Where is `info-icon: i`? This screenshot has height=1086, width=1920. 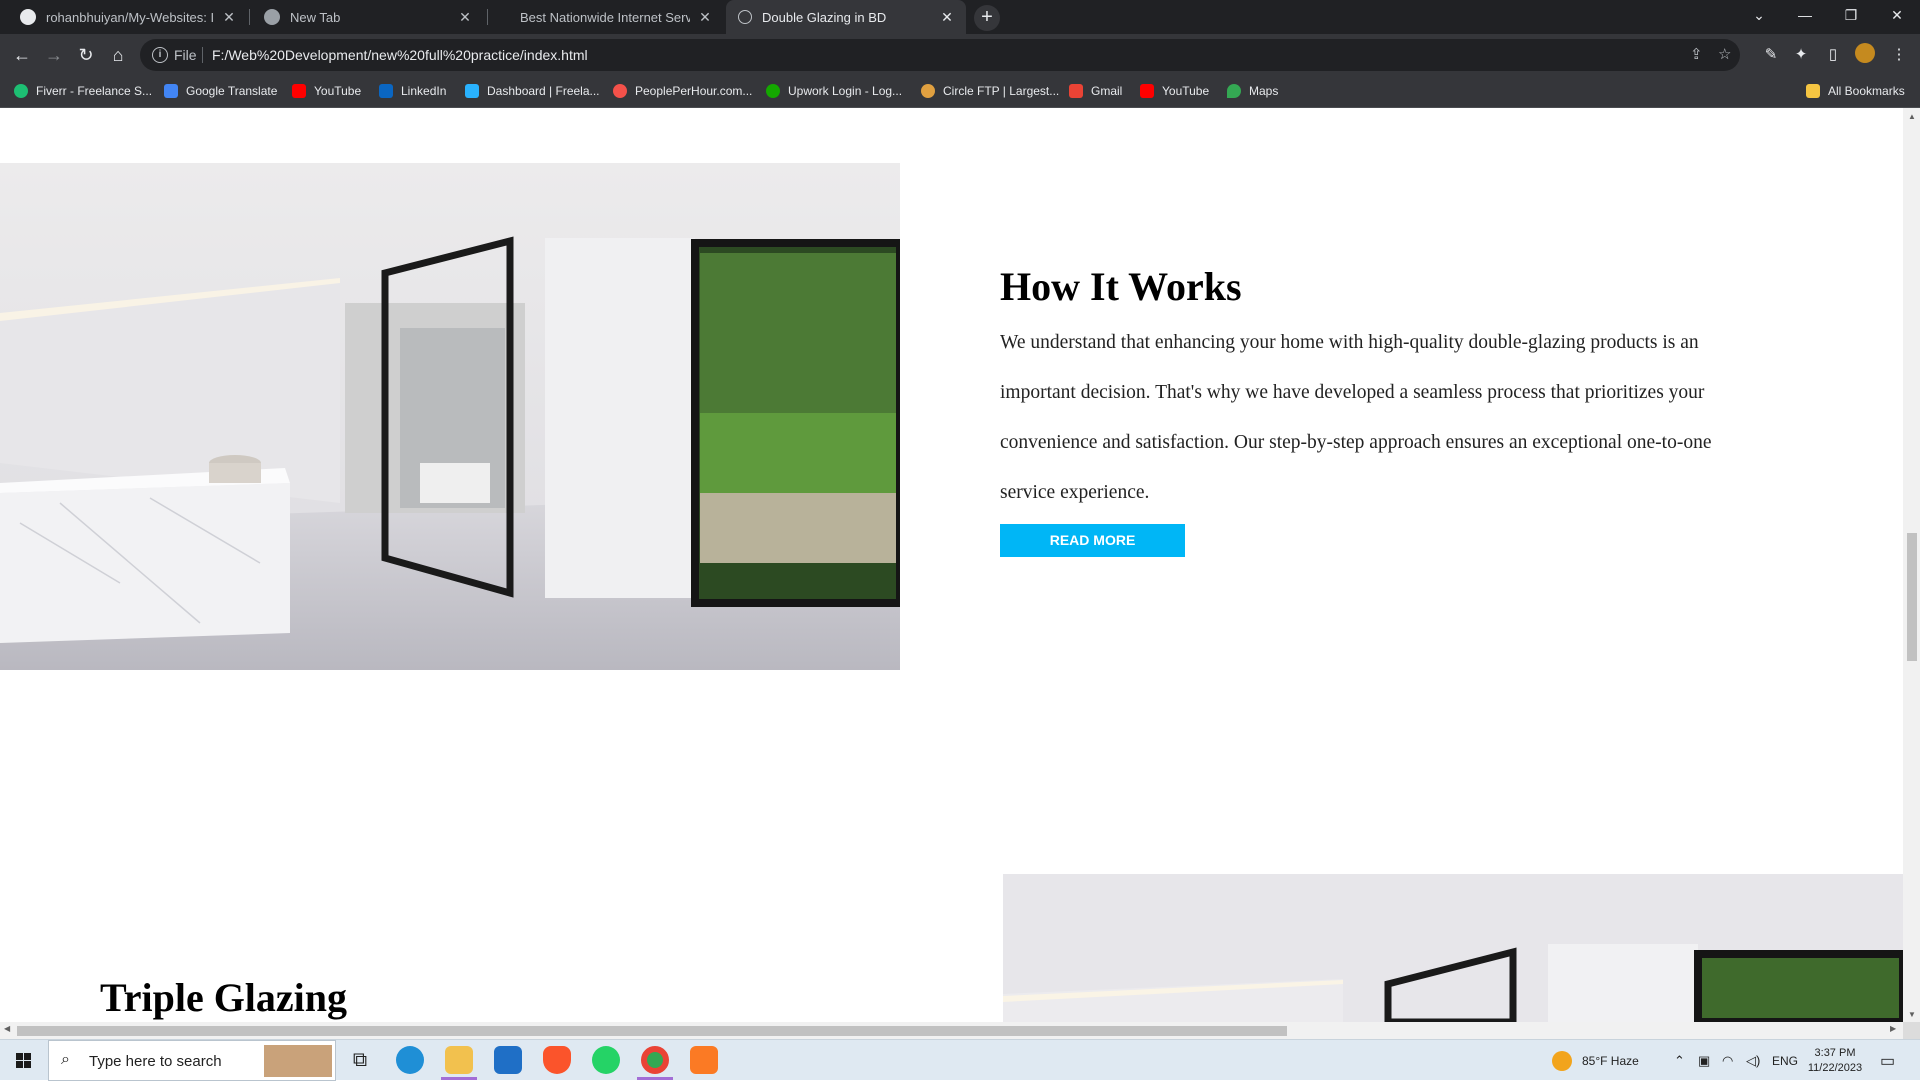 info-icon: i is located at coordinates (160, 55).